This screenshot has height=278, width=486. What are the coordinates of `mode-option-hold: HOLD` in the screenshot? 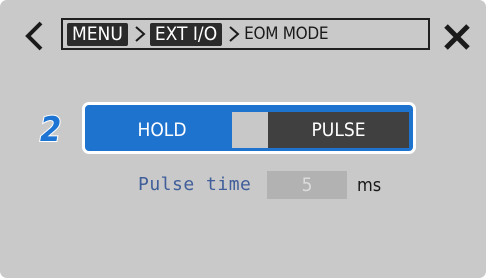 It's located at (162, 130).